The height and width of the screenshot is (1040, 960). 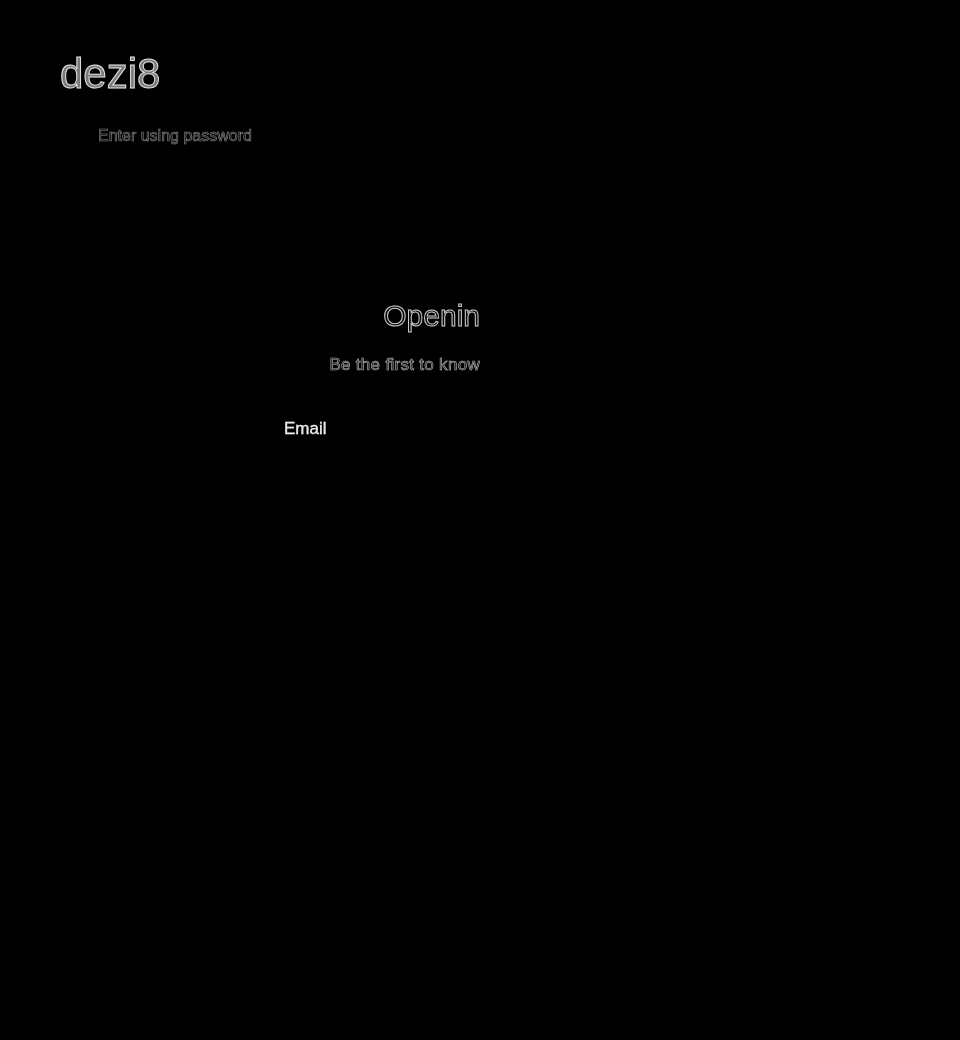 What do you see at coordinates (110, 74) in the screenshot?
I see `store-logo: dezi8` at bounding box center [110, 74].